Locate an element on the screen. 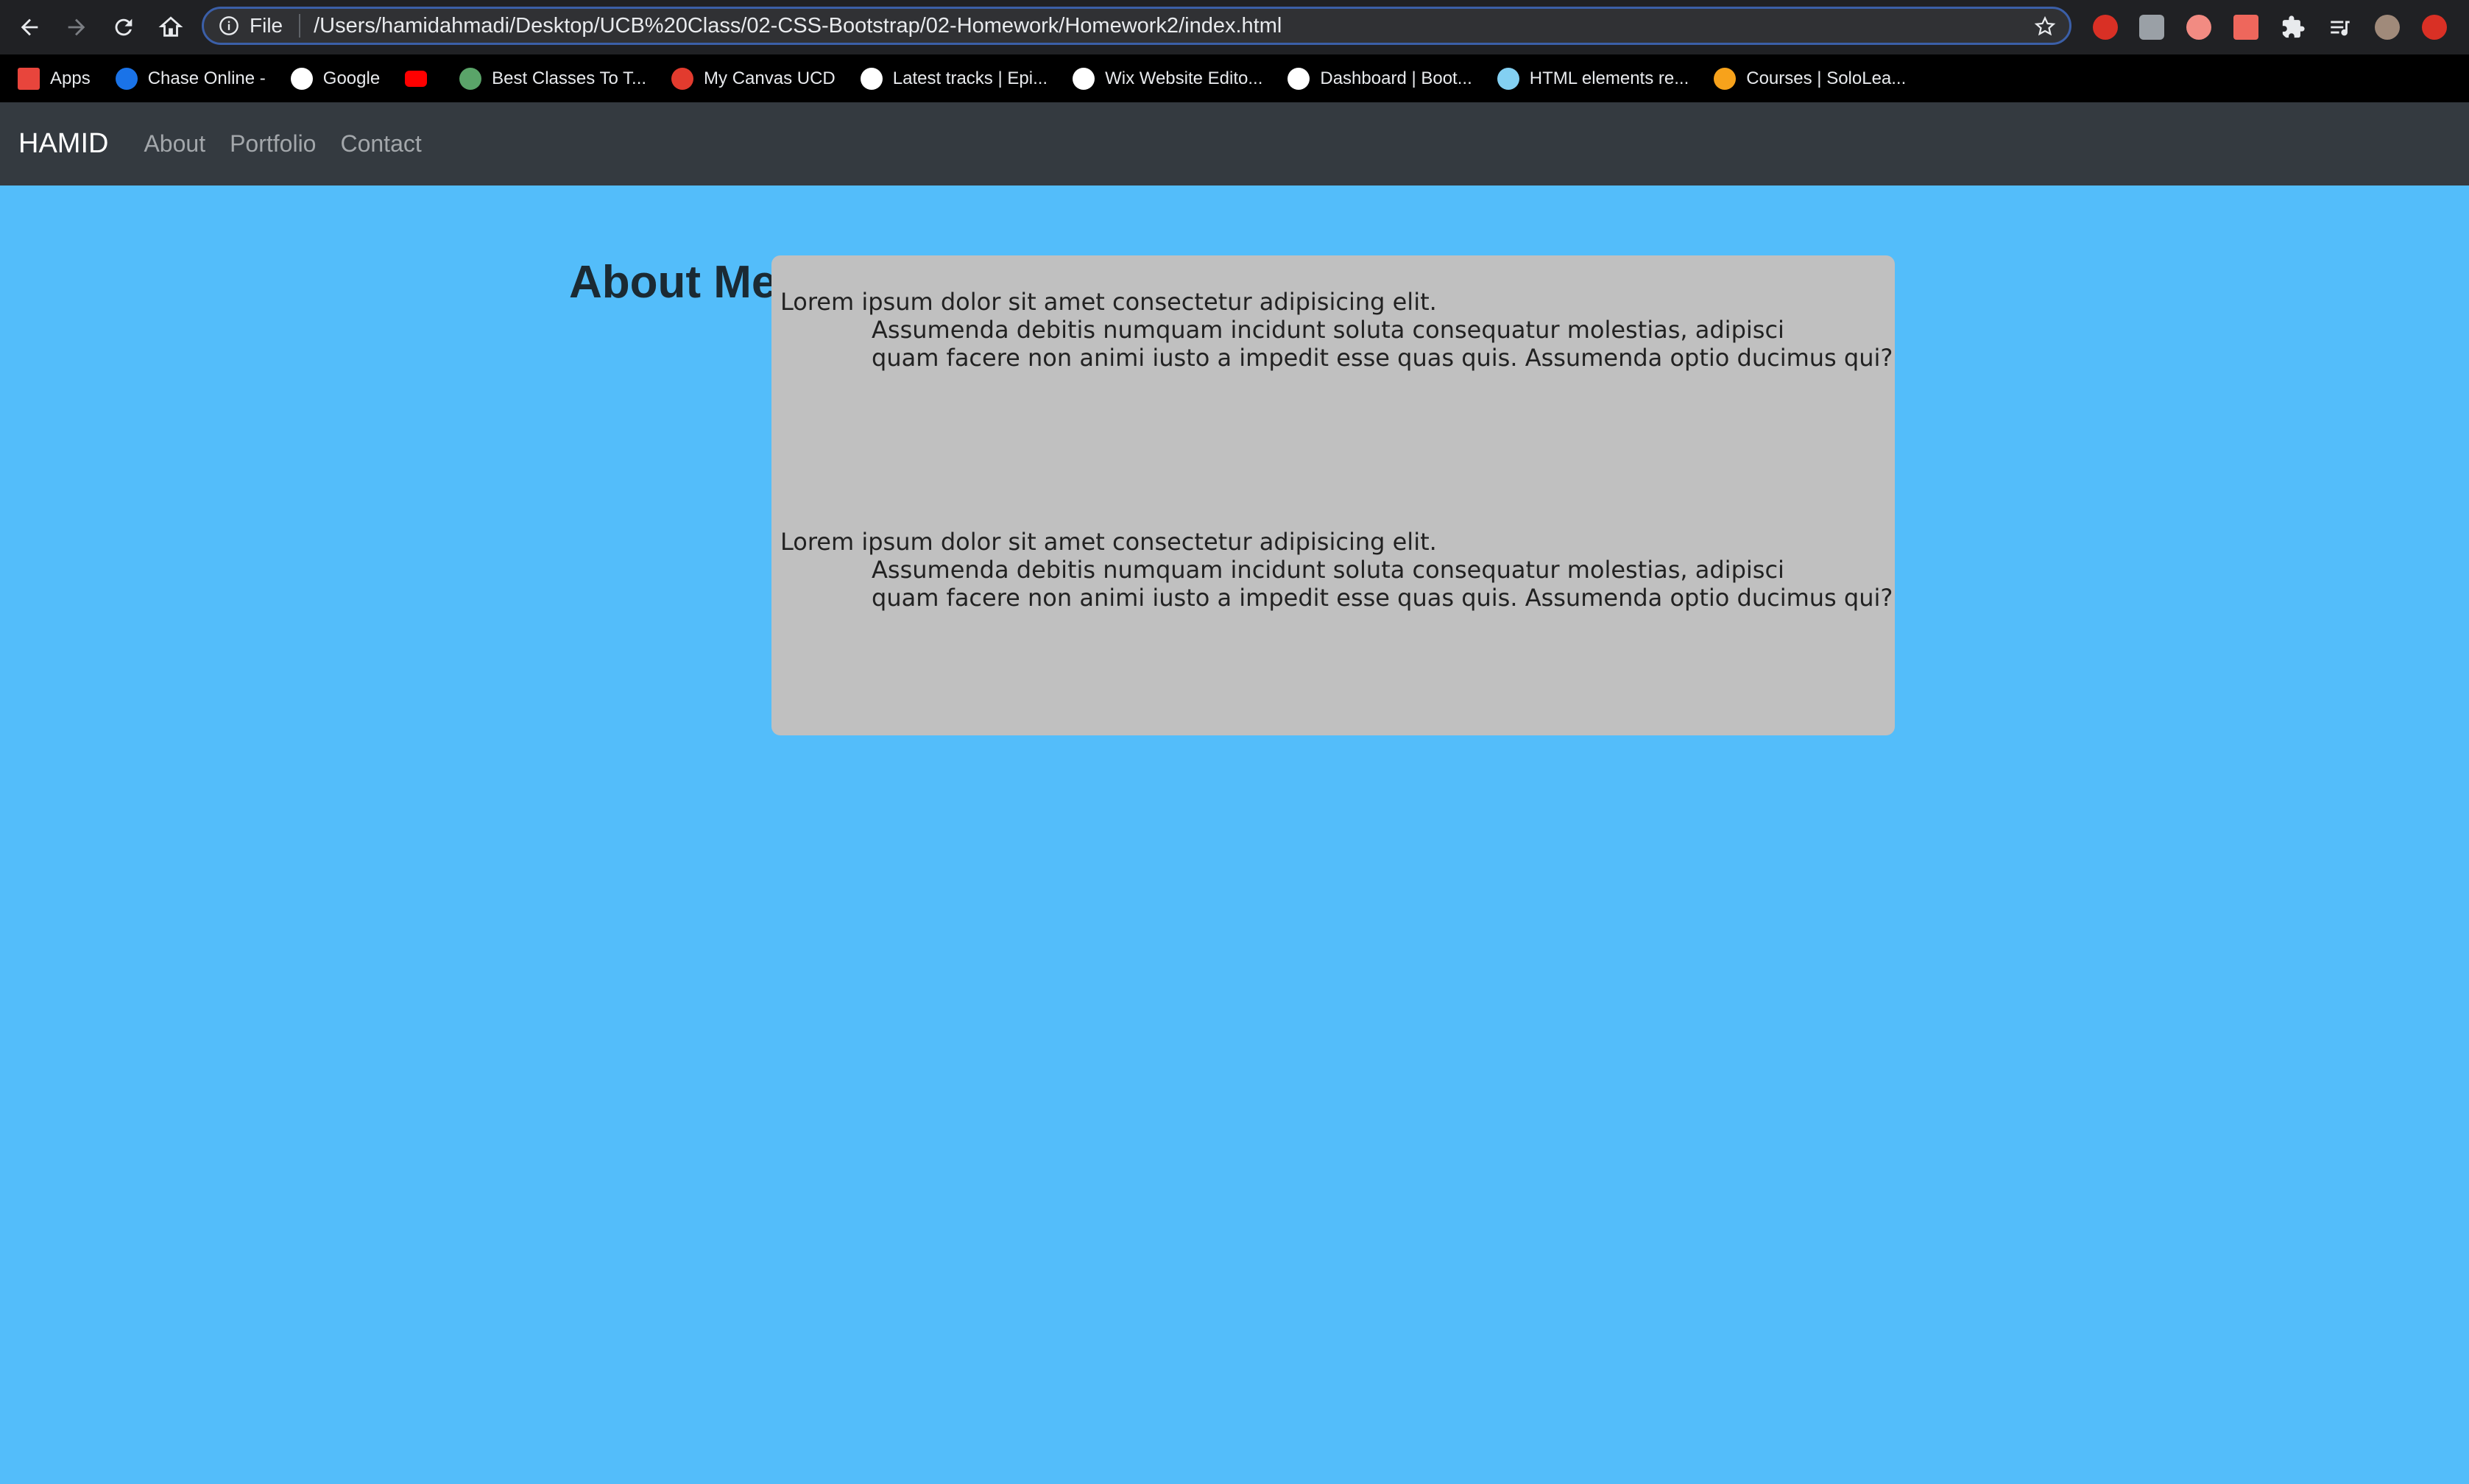  google-icon is located at coordinates (301, 78).